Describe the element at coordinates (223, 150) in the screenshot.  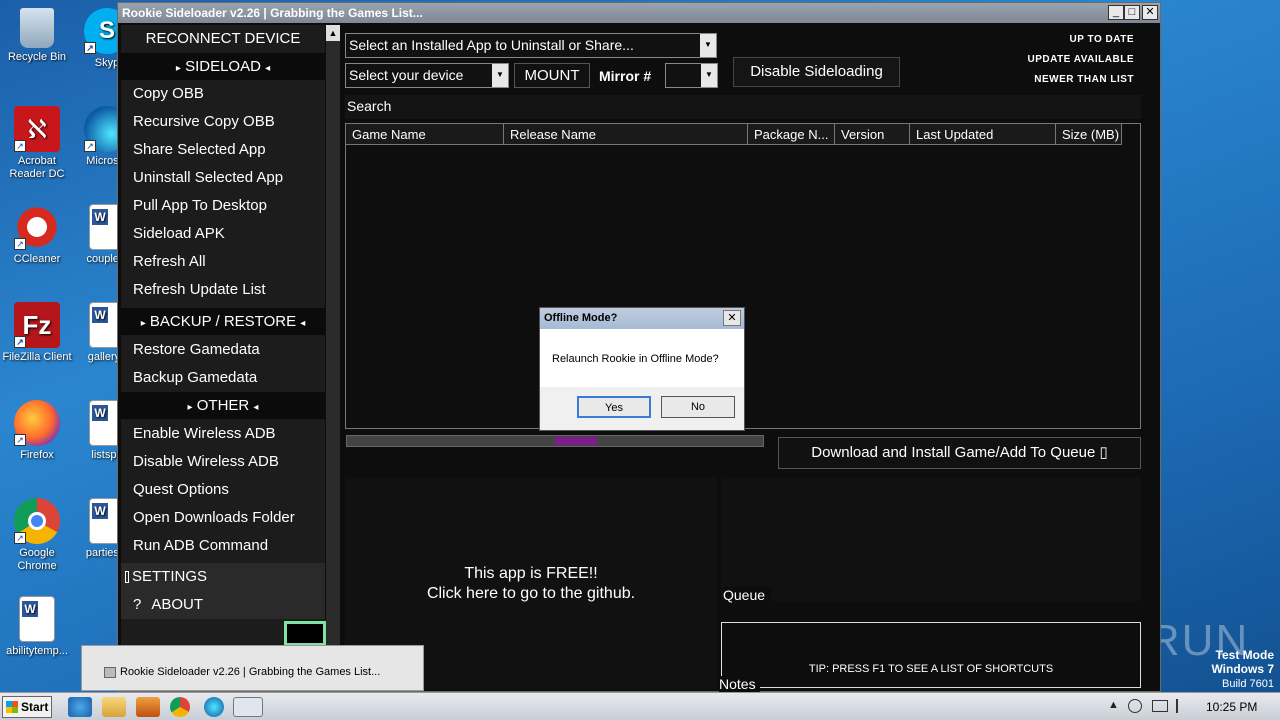
I see `share-selected-app-button: Share Selected App` at that location.